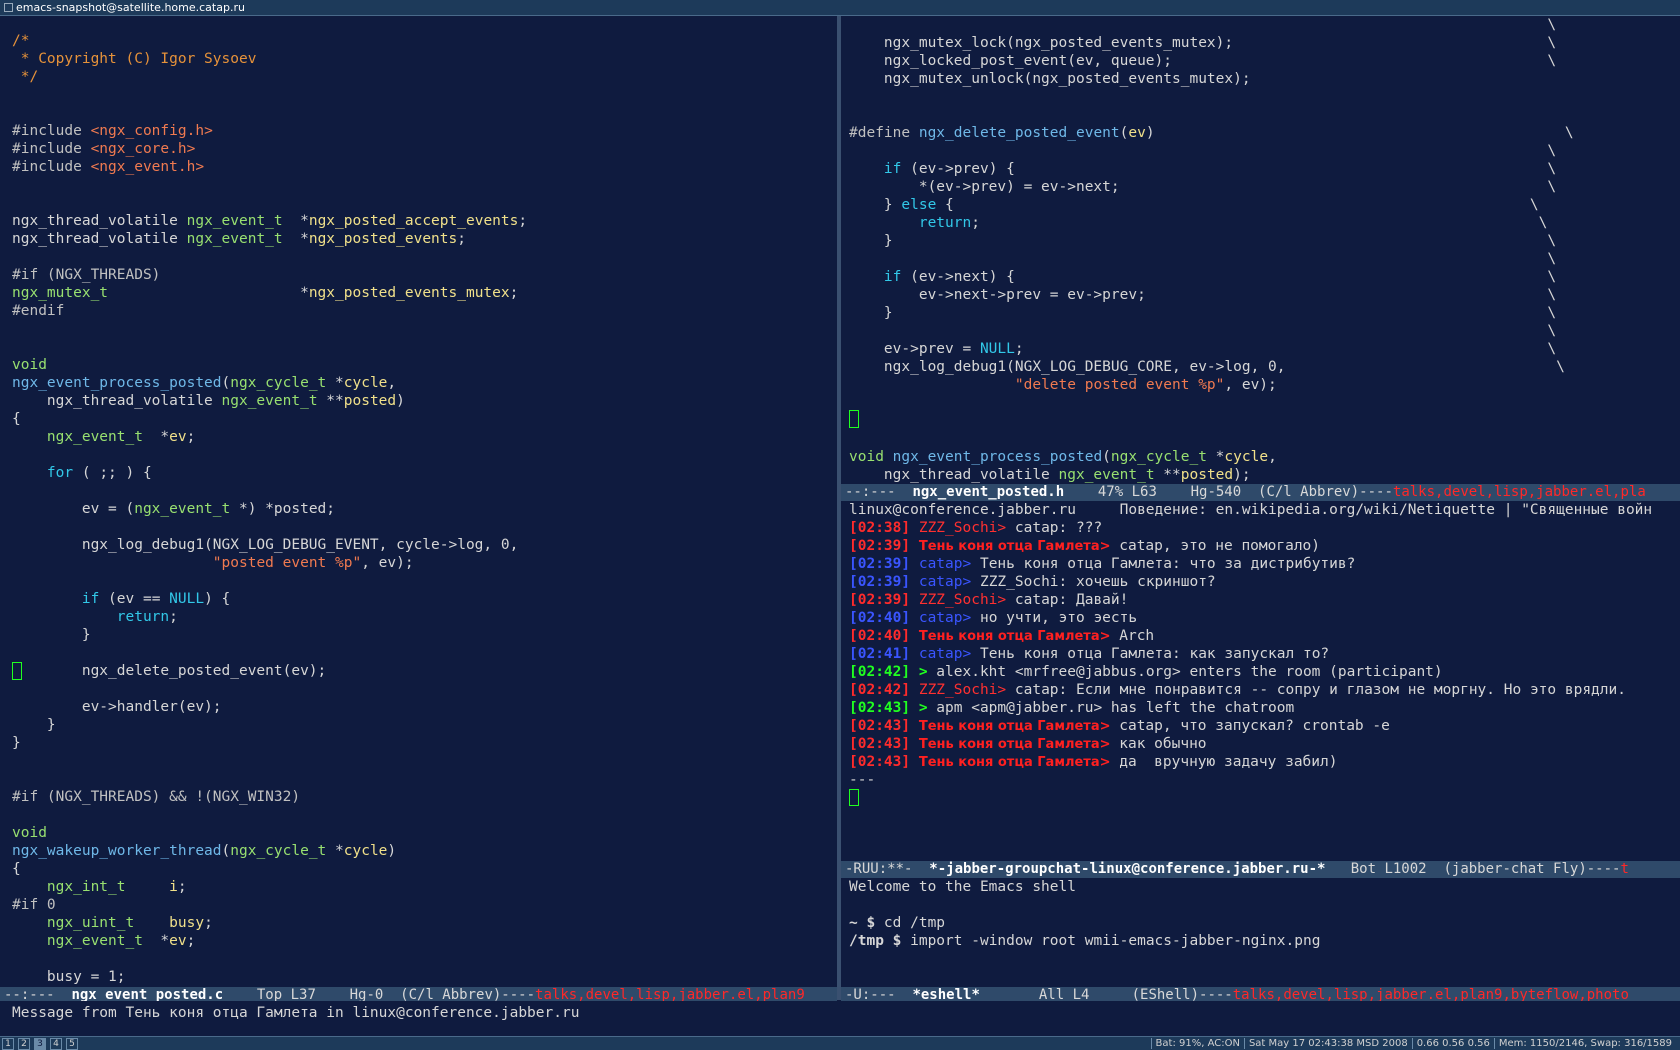  What do you see at coordinates (1019, 133) in the screenshot?
I see `code-token: ngx_delete_posted_event` at bounding box center [1019, 133].